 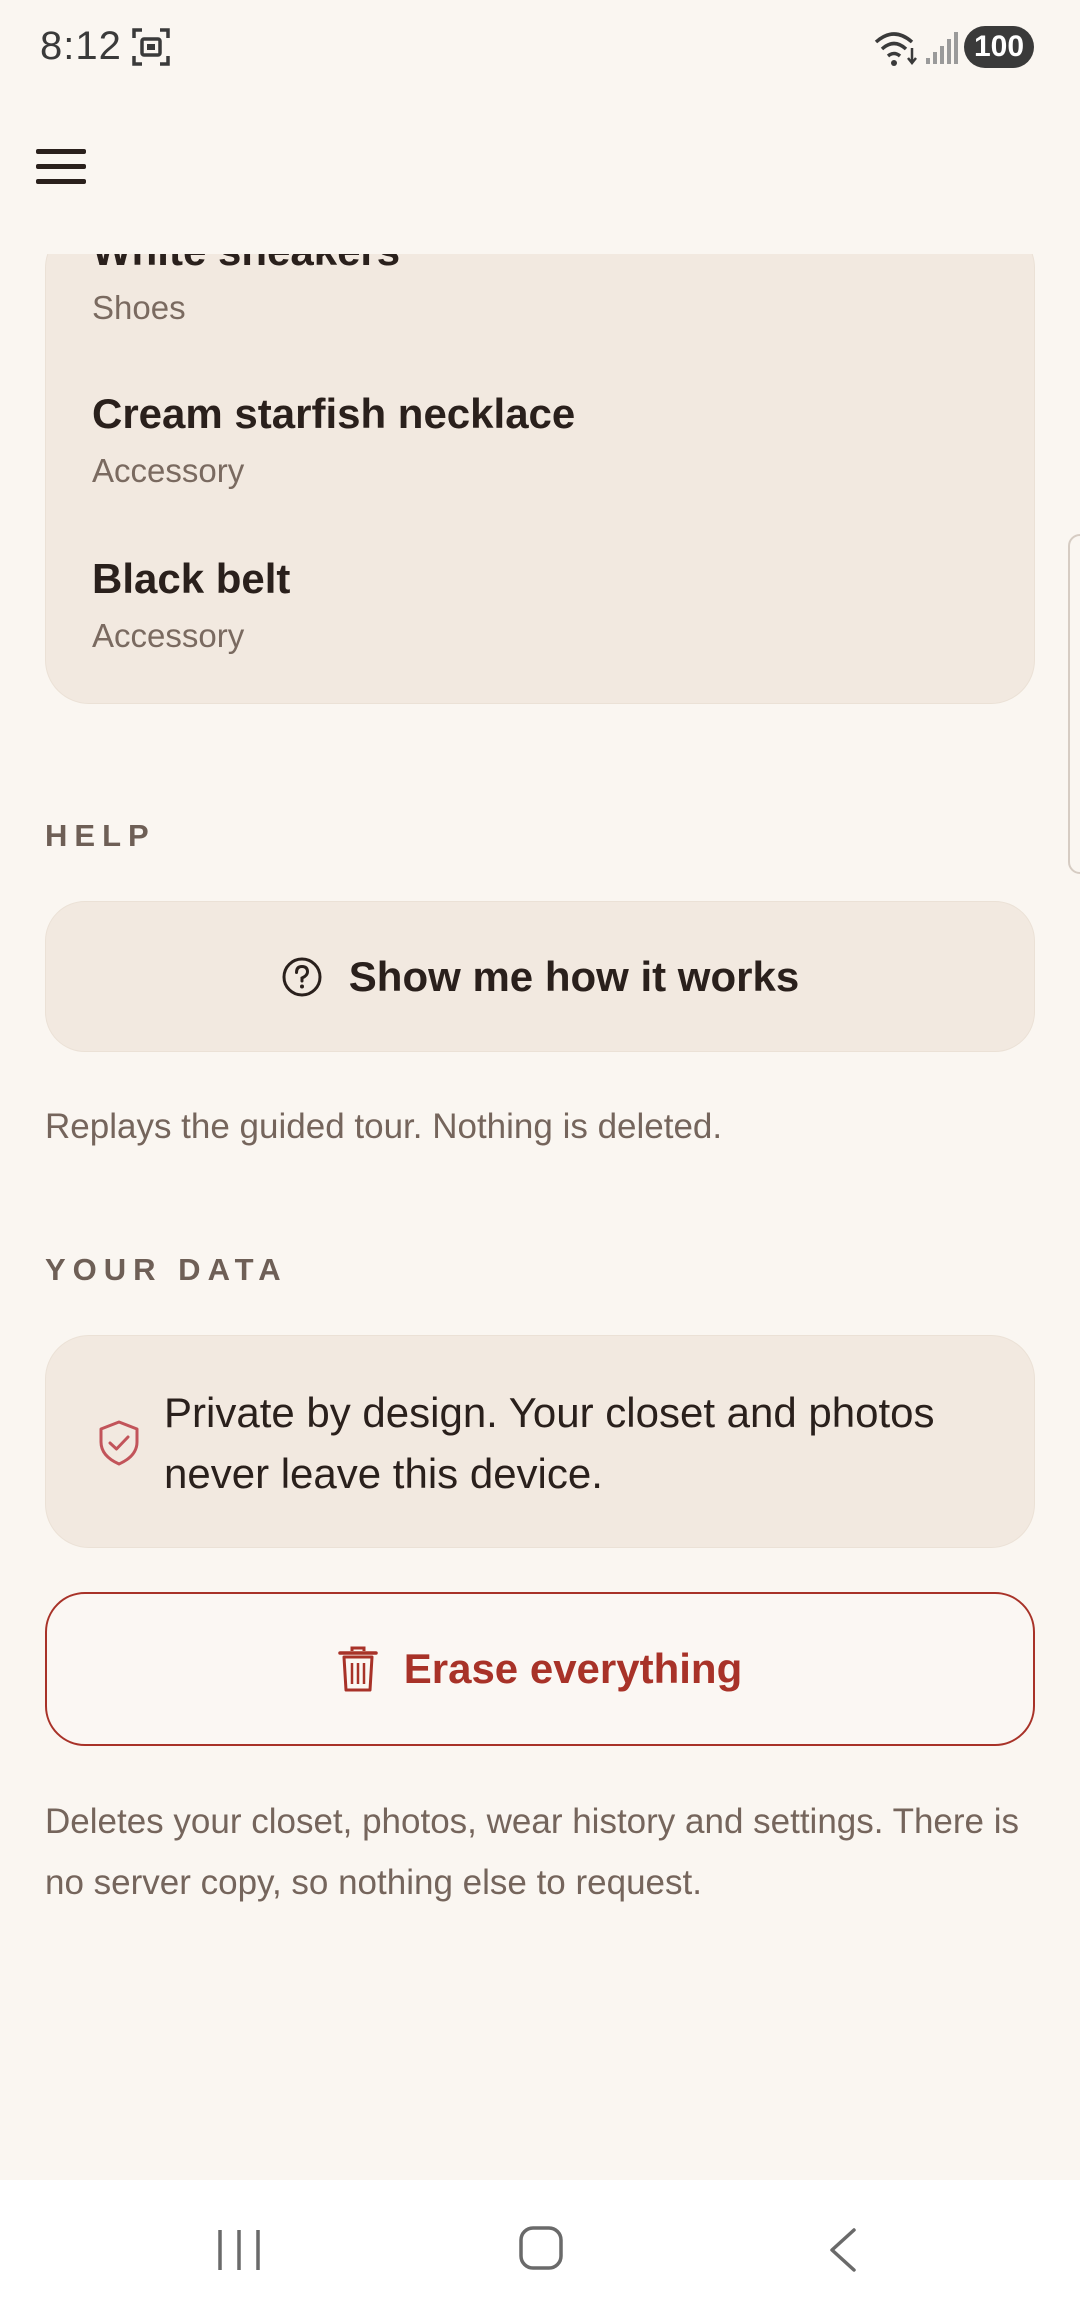 I want to click on system-navigation-bar, so click(x=540, y=2248).